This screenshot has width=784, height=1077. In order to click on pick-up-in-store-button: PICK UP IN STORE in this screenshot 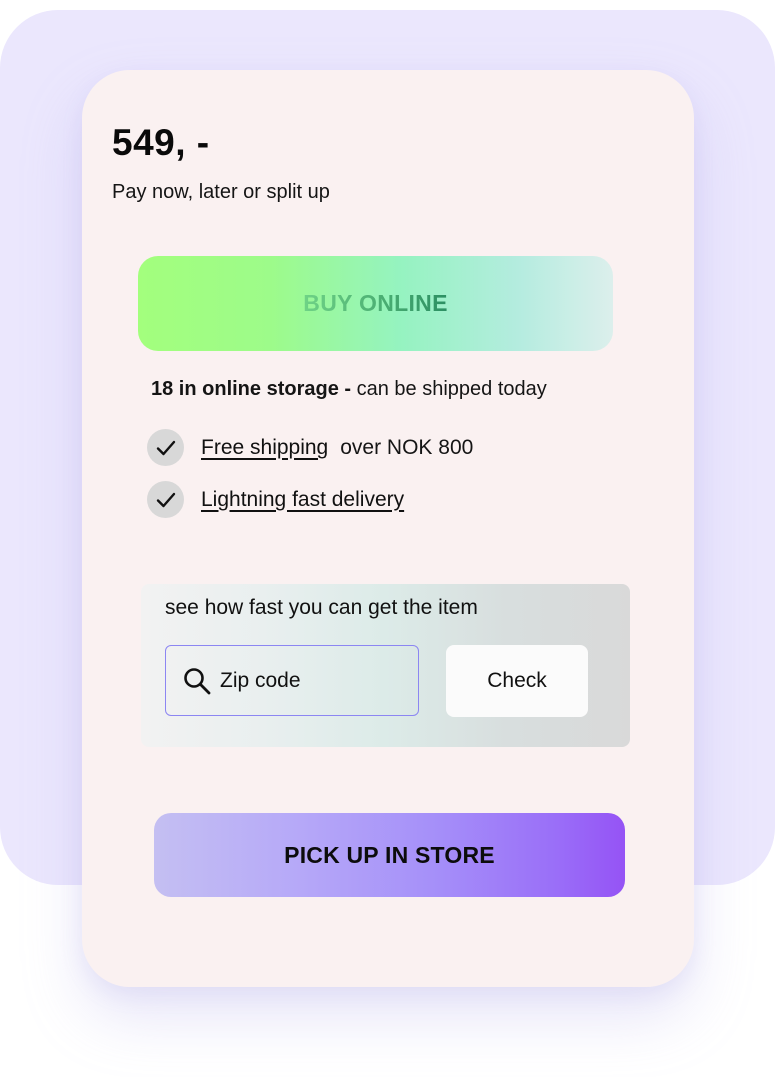, I will do `click(389, 855)`.